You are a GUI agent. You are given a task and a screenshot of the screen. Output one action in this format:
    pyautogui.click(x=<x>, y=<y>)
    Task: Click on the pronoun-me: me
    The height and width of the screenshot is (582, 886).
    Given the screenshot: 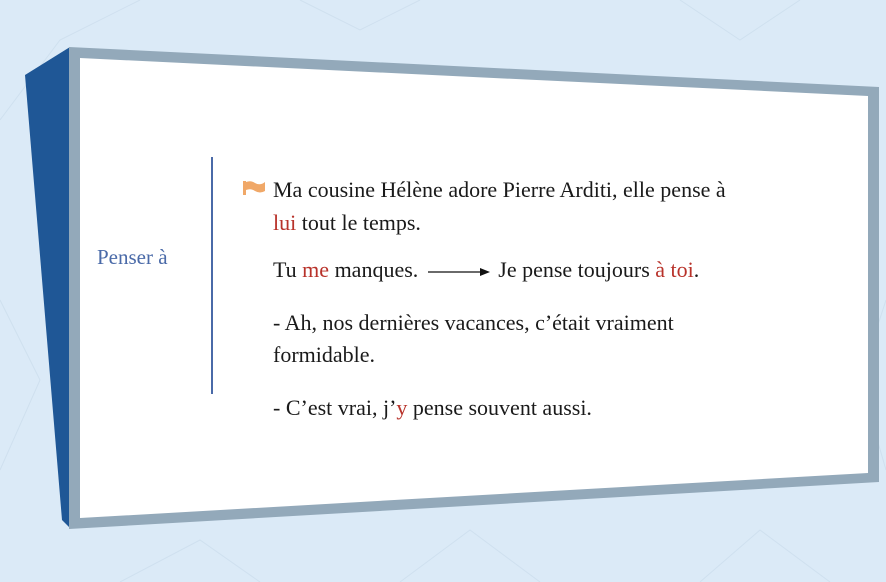 What is the action you would take?
    pyautogui.click(x=316, y=269)
    